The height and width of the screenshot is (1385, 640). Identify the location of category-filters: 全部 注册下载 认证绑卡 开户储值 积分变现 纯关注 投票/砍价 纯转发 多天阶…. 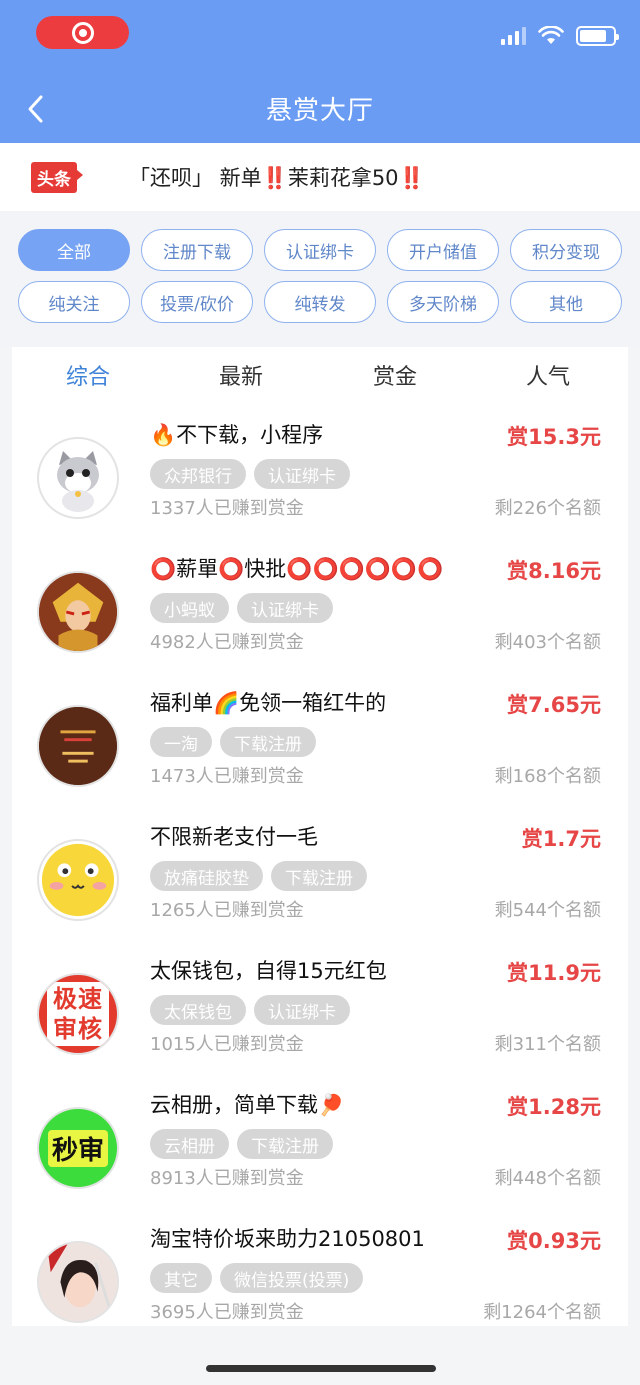
(320, 279).